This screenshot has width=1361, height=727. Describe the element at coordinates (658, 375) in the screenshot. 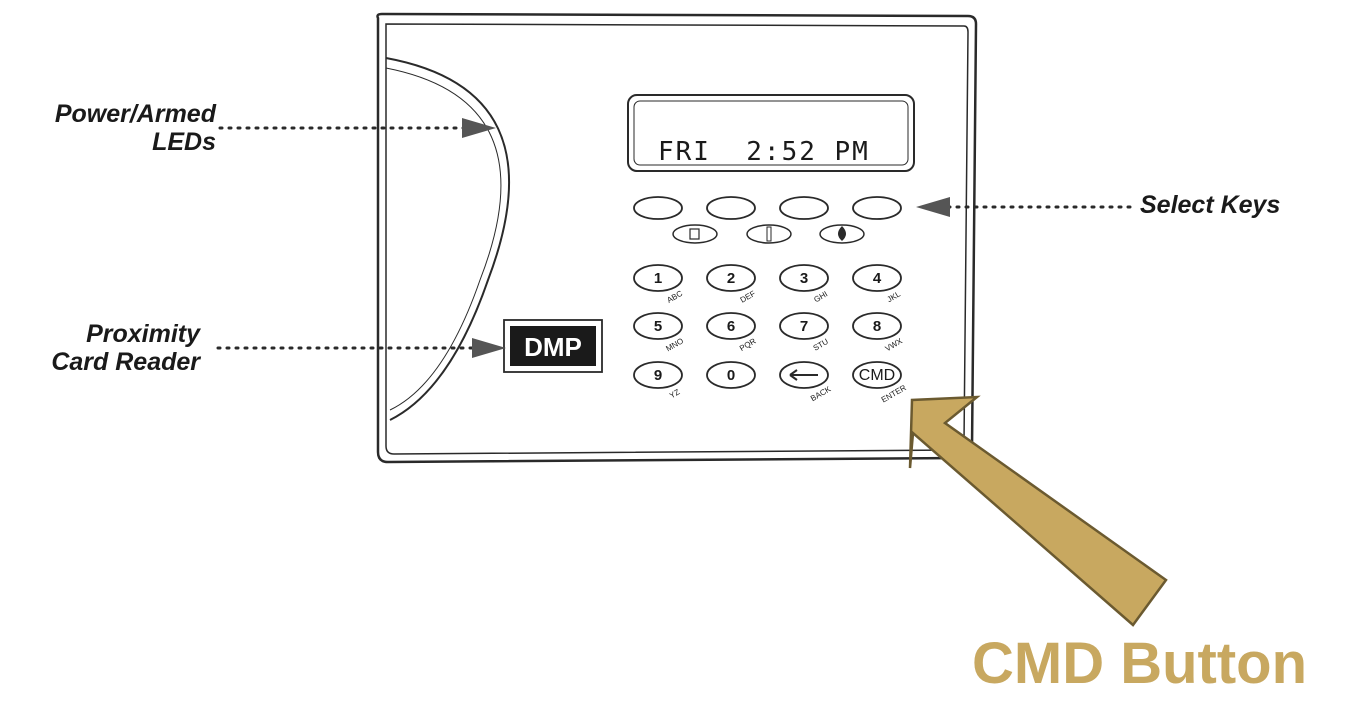

I see `key-digit-label: 9` at that location.